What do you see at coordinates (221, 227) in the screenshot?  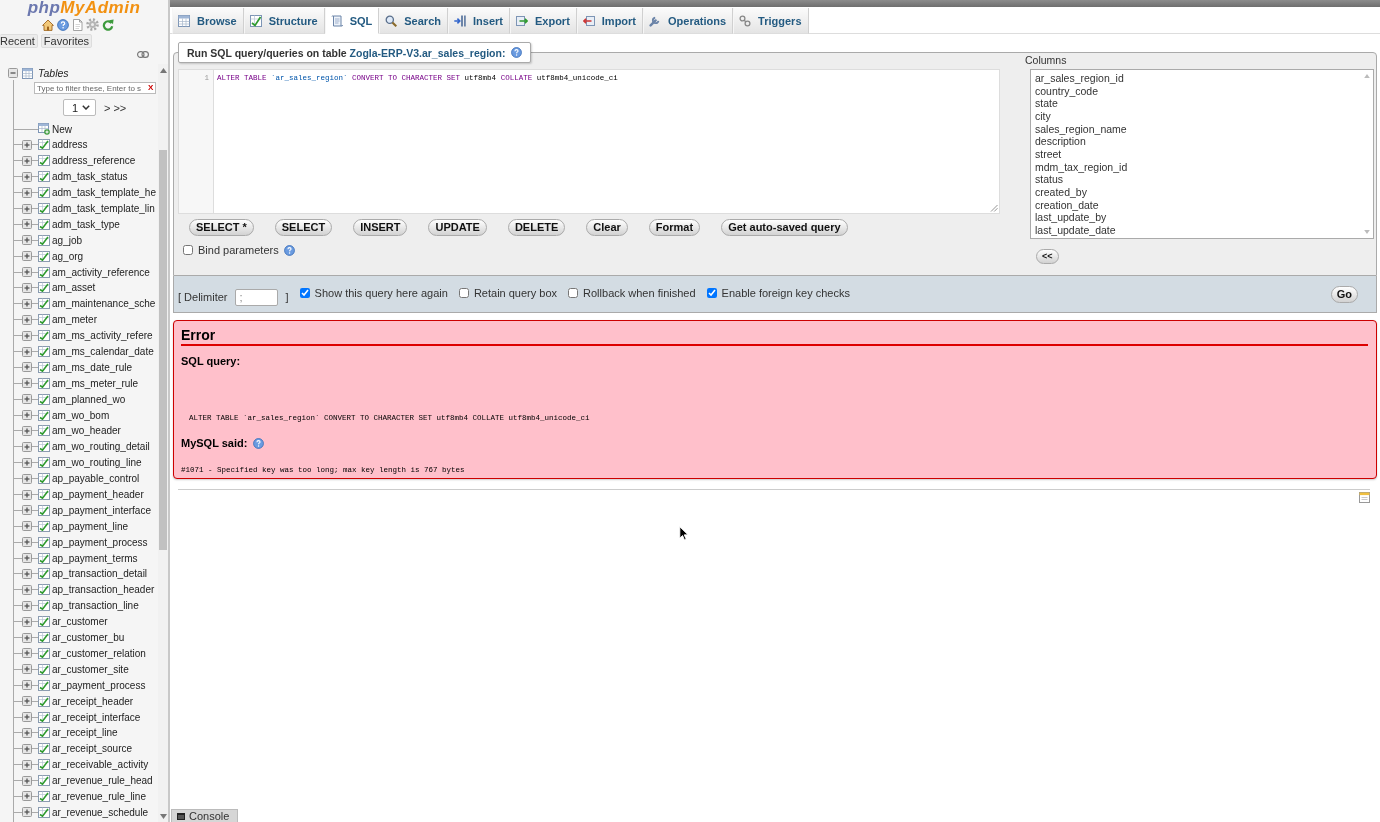 I see `query-button: SELECT *` at bounding box center [221, 227].